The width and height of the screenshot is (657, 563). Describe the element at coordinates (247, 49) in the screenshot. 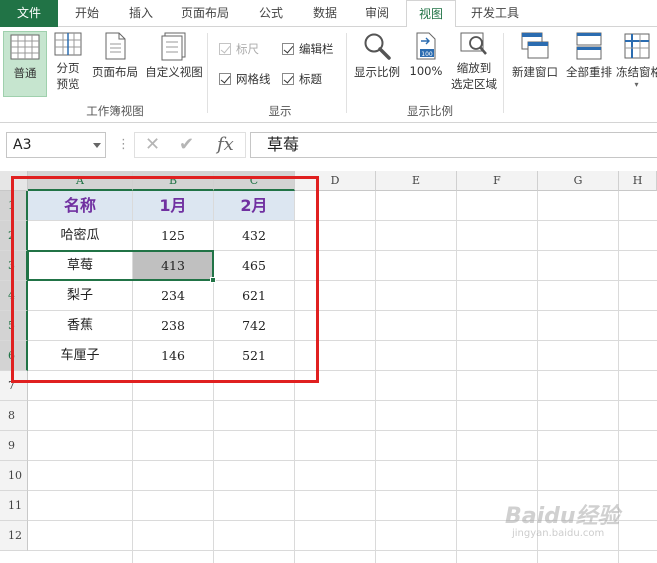

I see `ruler-label: 标尺` at that location.